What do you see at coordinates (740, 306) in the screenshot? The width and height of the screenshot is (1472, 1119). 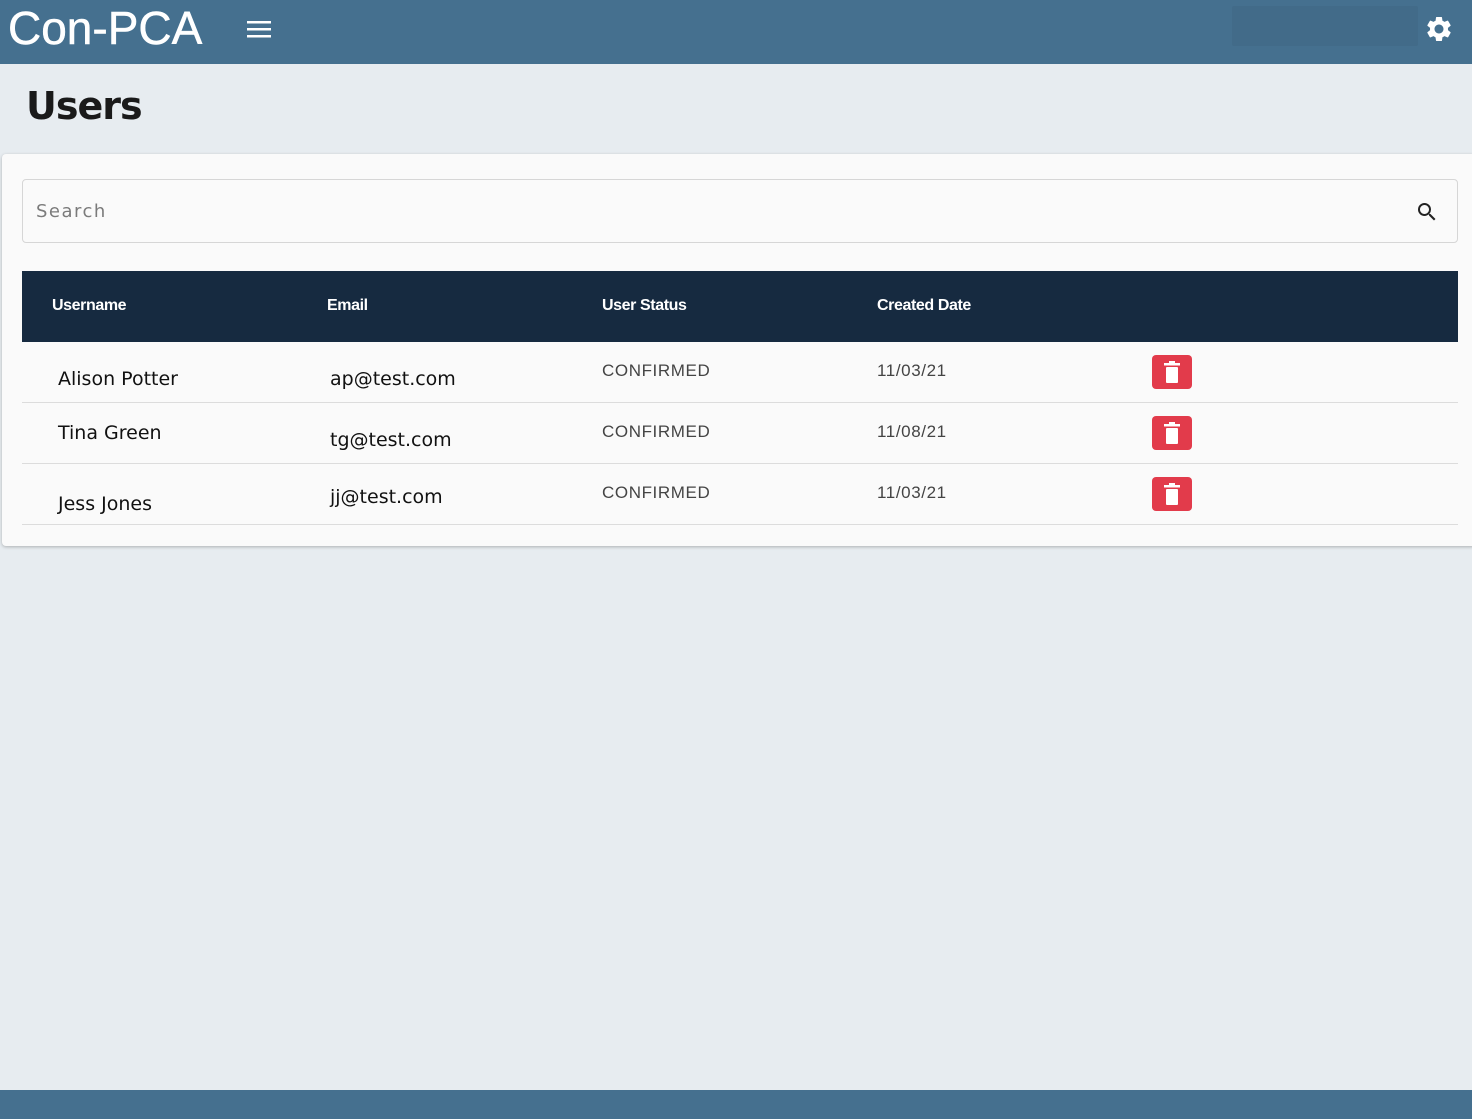 I see `table-header: Username Email User Status Created Date` at bounding box center [740, 306].